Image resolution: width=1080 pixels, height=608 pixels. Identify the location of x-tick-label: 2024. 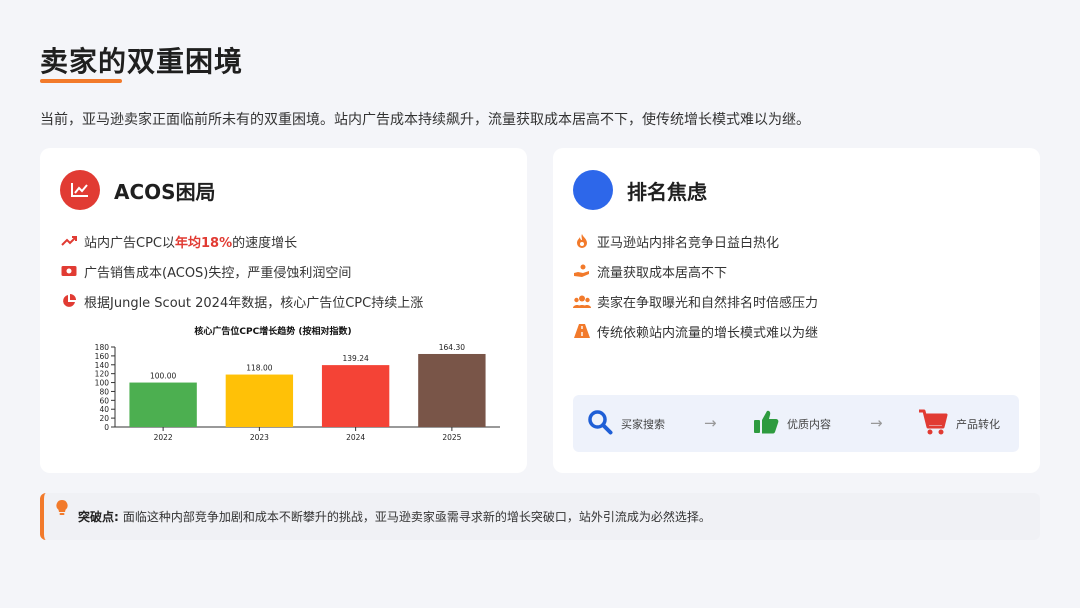
(355, 437).